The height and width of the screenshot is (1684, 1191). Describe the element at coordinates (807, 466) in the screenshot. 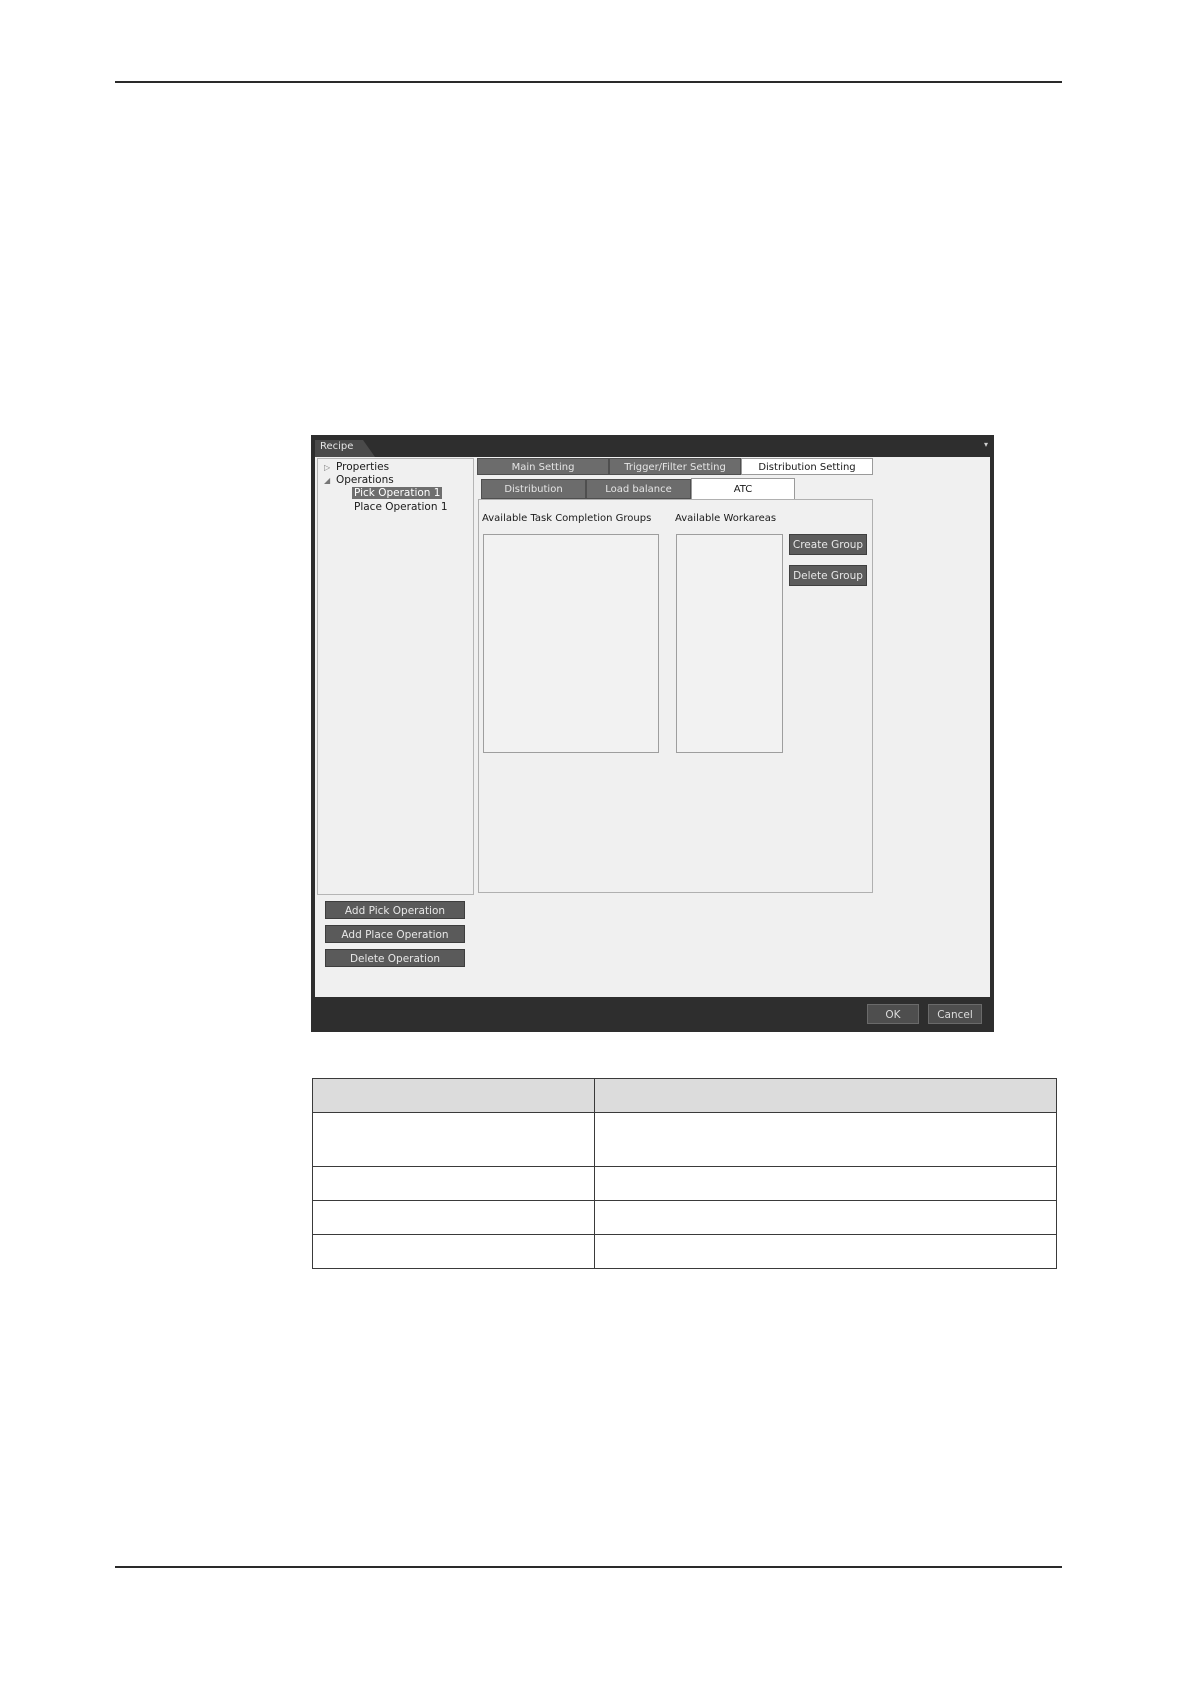

I see `tab-distribution-setting: Distribution Setting` at that location.